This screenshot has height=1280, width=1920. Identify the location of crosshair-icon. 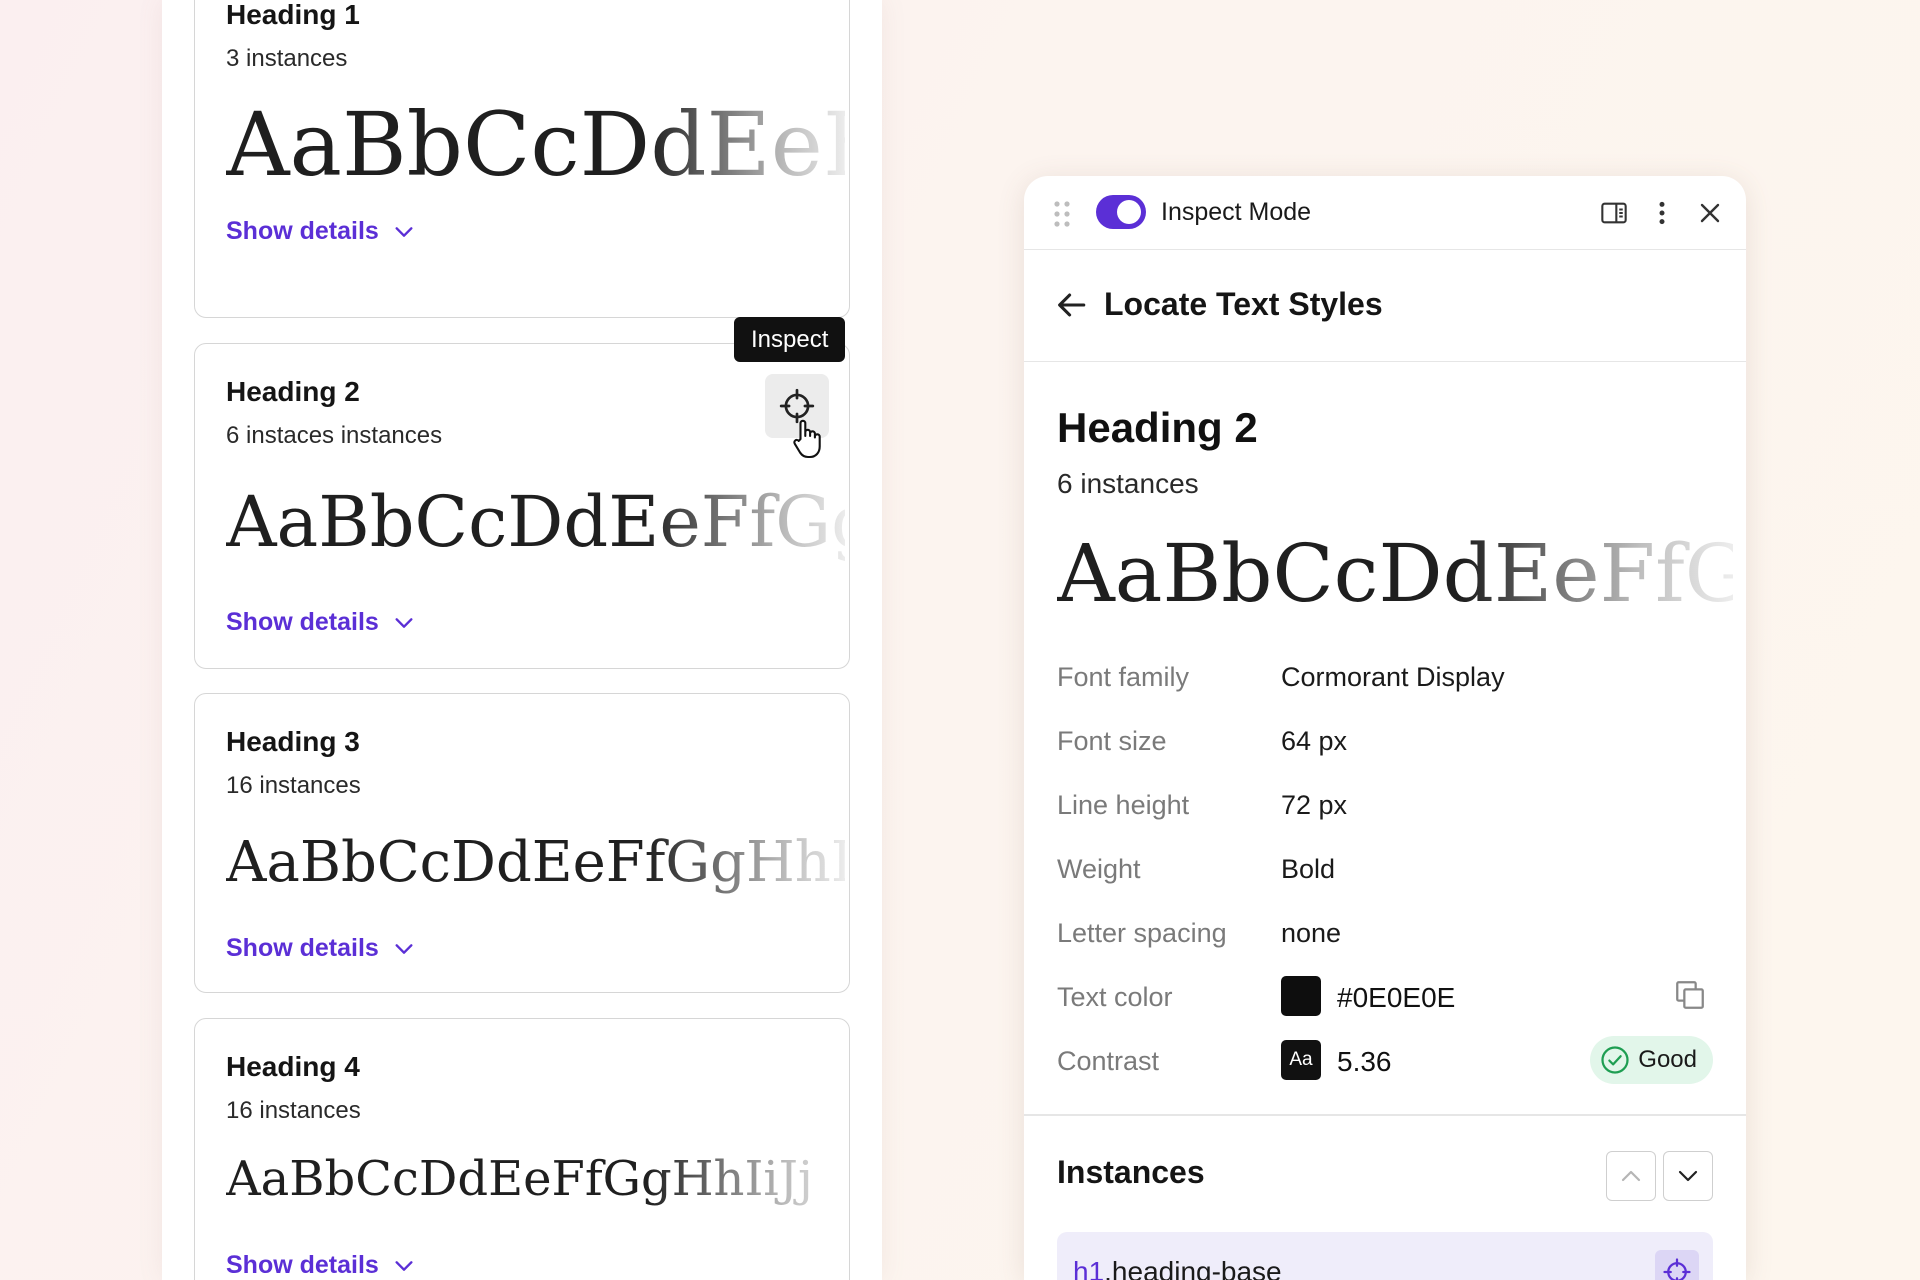
(1677, 1269).